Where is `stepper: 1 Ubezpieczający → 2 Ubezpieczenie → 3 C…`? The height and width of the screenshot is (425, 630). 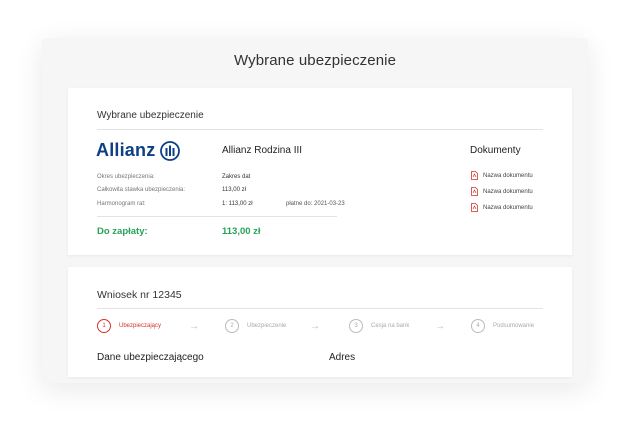
stepper: 1 Ubezpieczający → 2 Ubezpieczenie → 3 C… is located at coordinates (327, 327).